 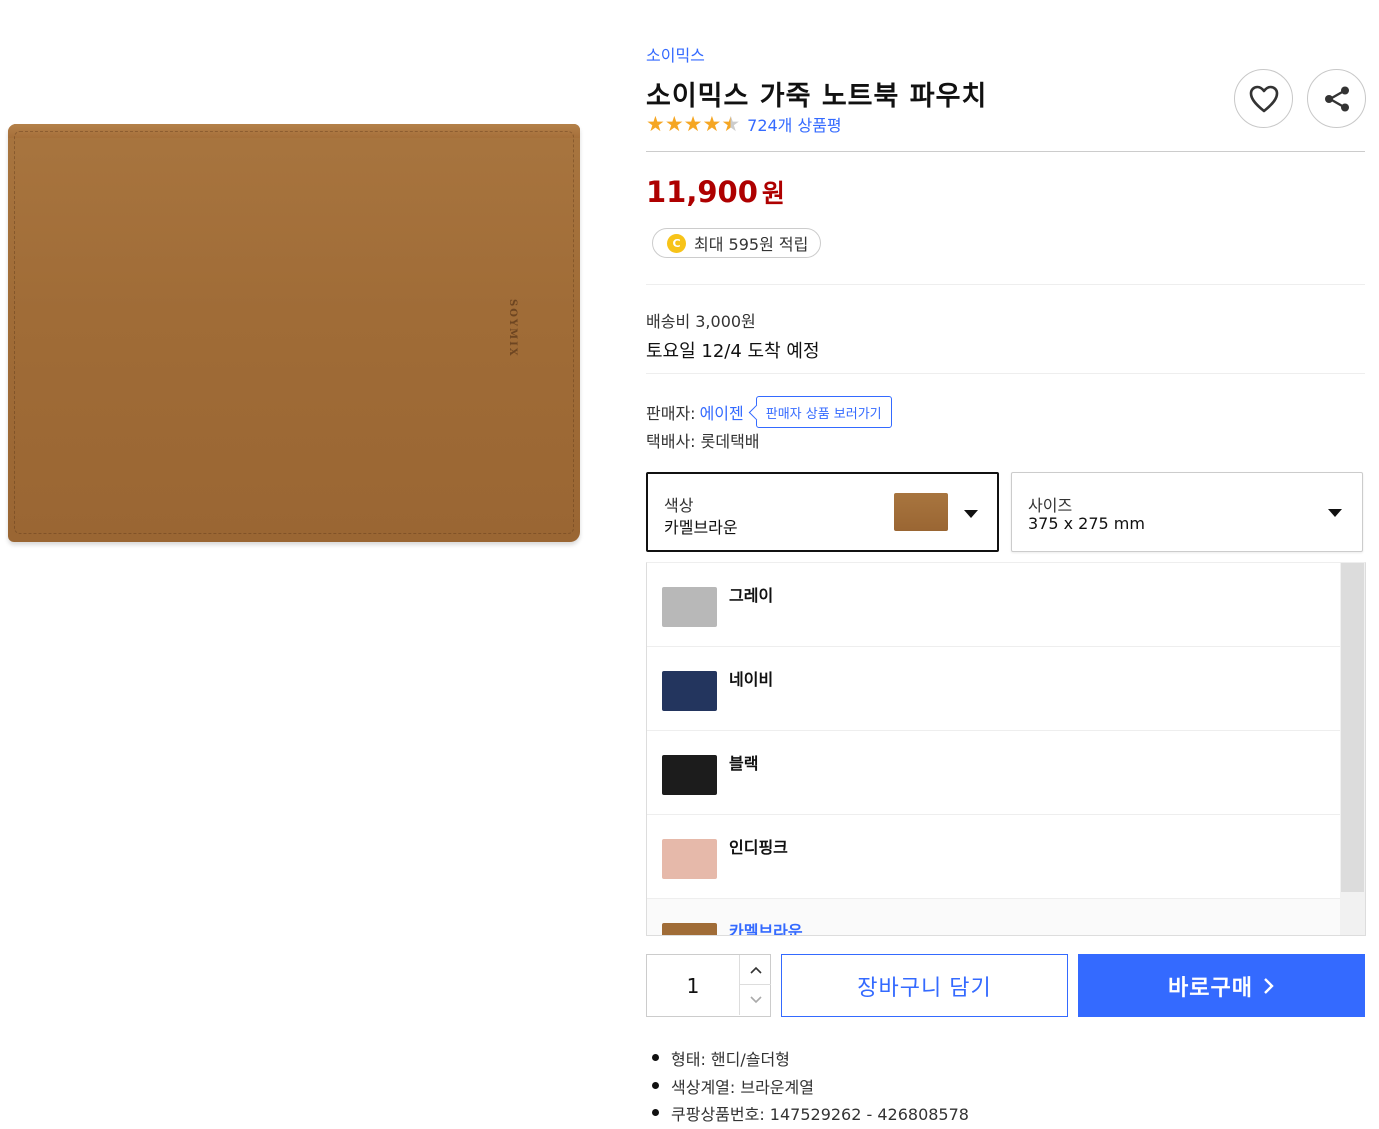 What do you see at coordinates (758, 847) in the screenshot?
I see `color-option-label: 인디핑크` at bounding box center [758, 847].